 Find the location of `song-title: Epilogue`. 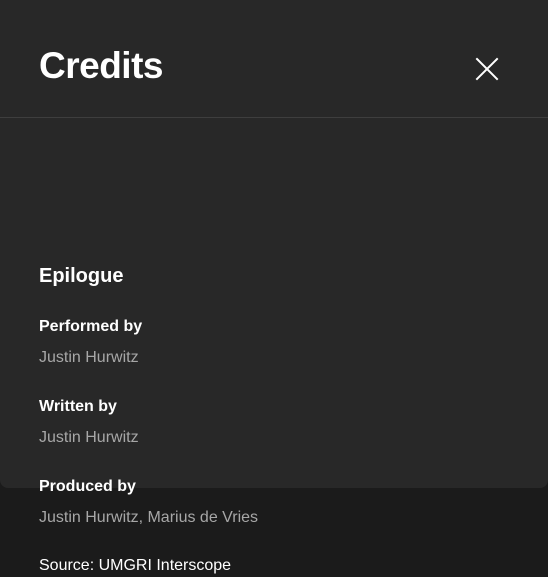

song-title: Epilogue is located at coordinates (81, 276).